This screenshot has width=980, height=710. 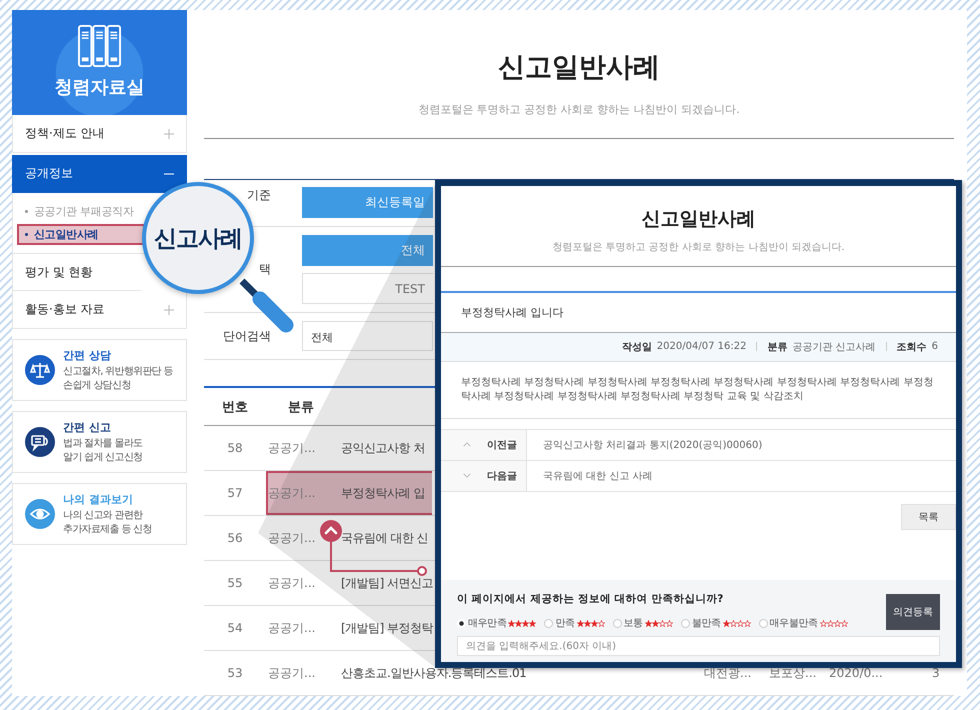 I want to click on menu-item: 평가 및 현황, so click(x=76, y=272).